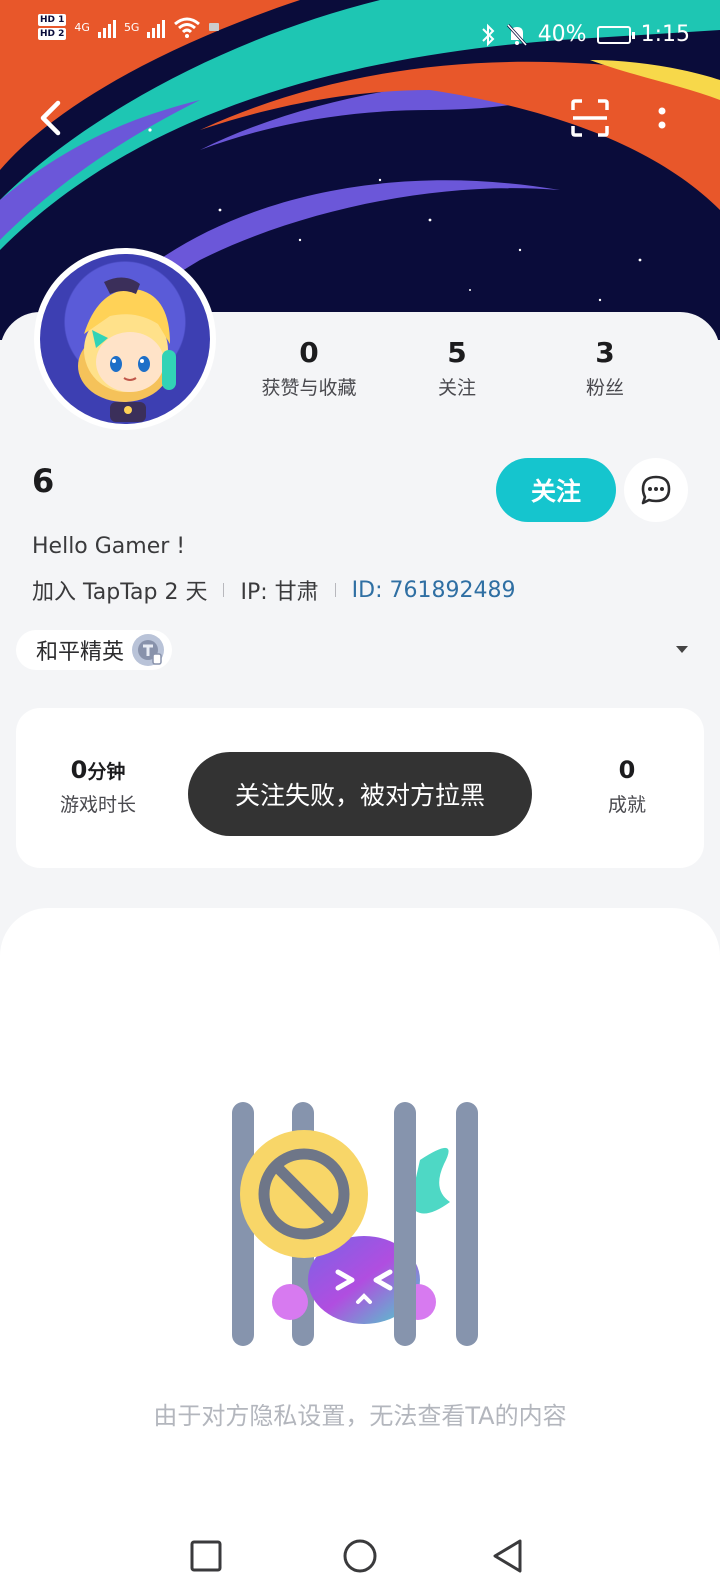 The image size is (720, 1592). What do you see at coordinates (355, 1224) in the screenshot?
I see `blocked-character-icon` at bounding box center [355, 1224].